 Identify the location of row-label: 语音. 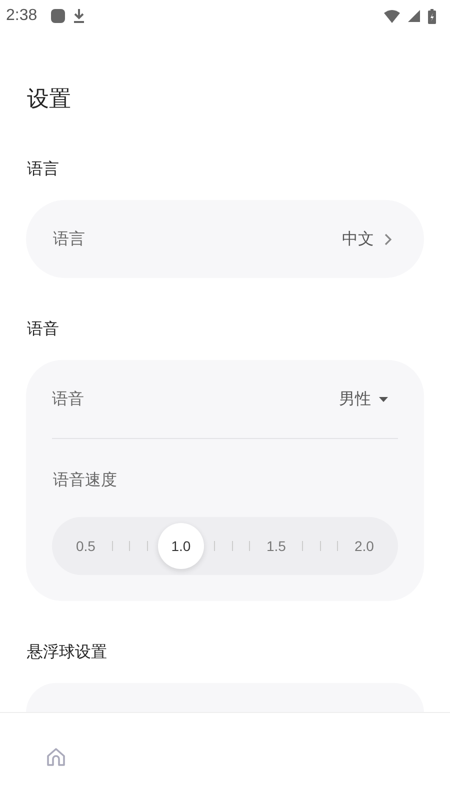
(68, 399).